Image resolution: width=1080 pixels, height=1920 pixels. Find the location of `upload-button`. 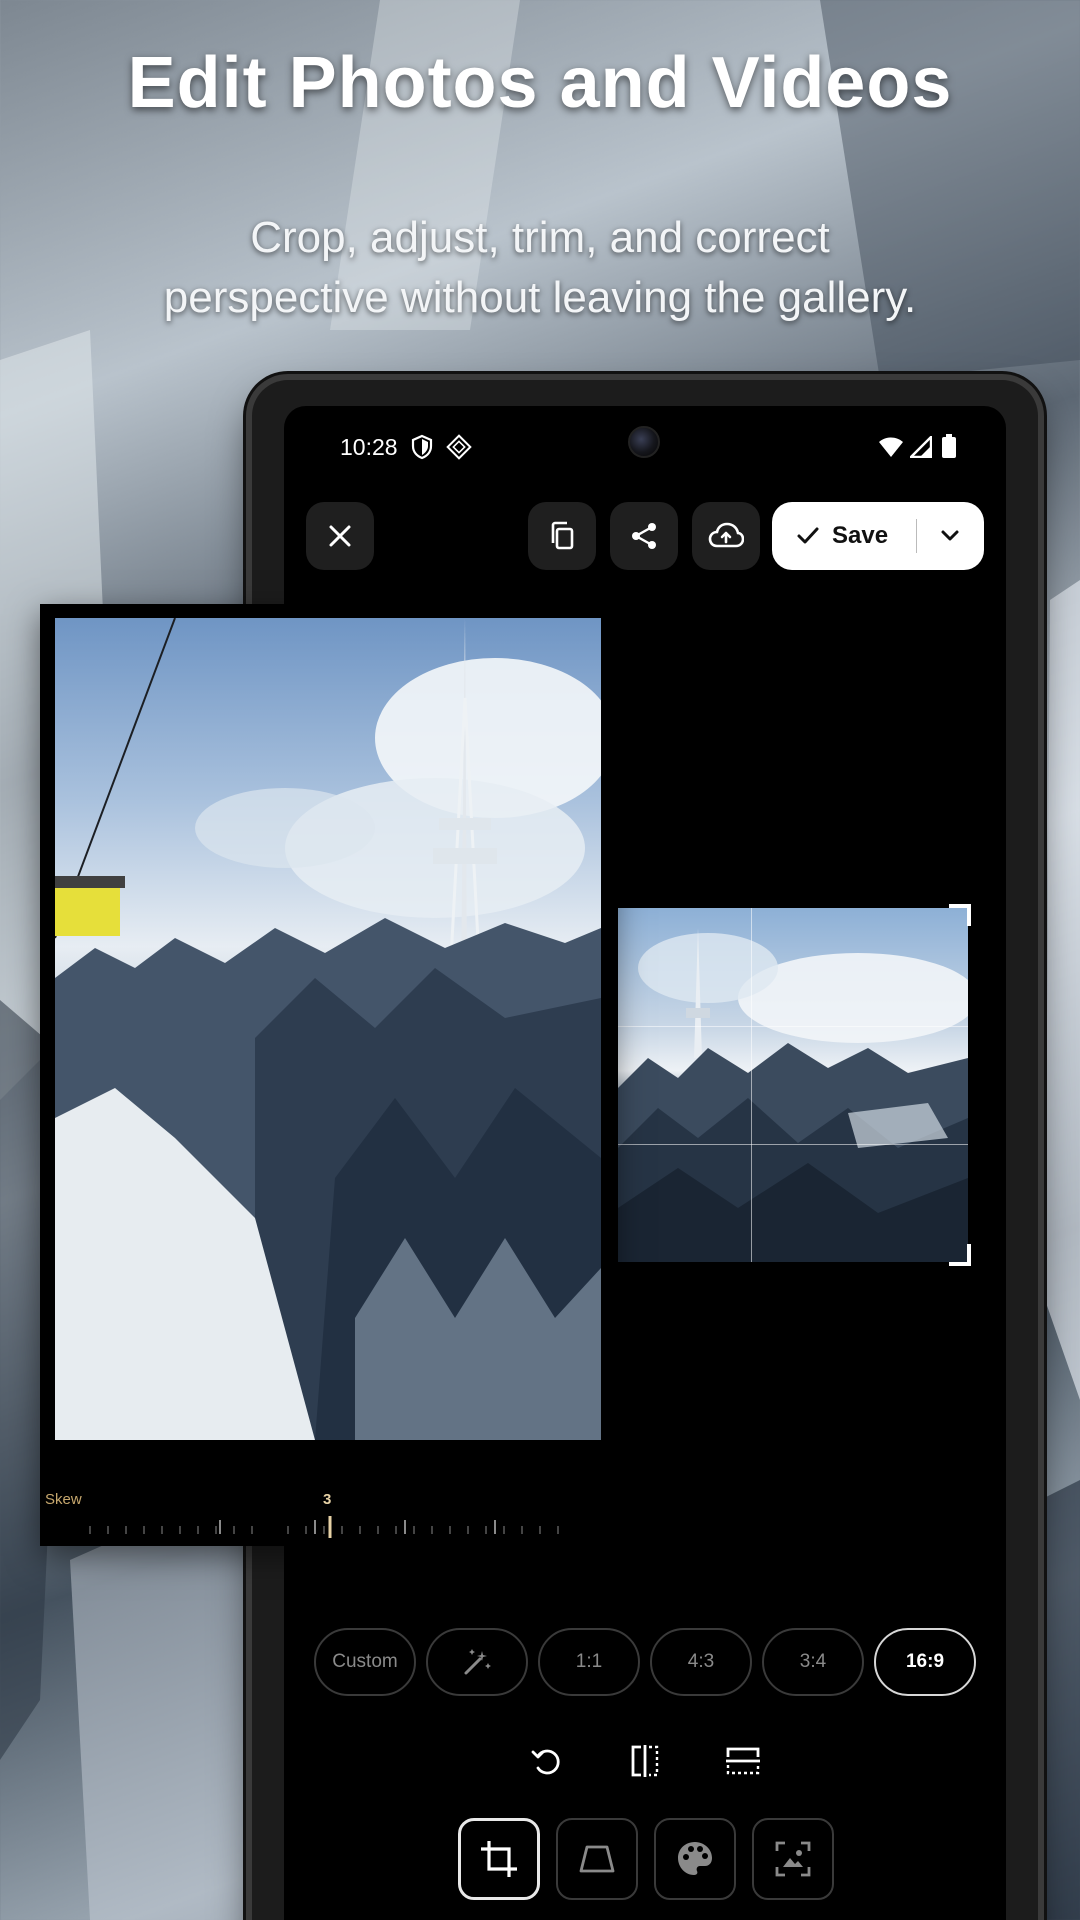

upload-button is located at coordinates (726, 536).